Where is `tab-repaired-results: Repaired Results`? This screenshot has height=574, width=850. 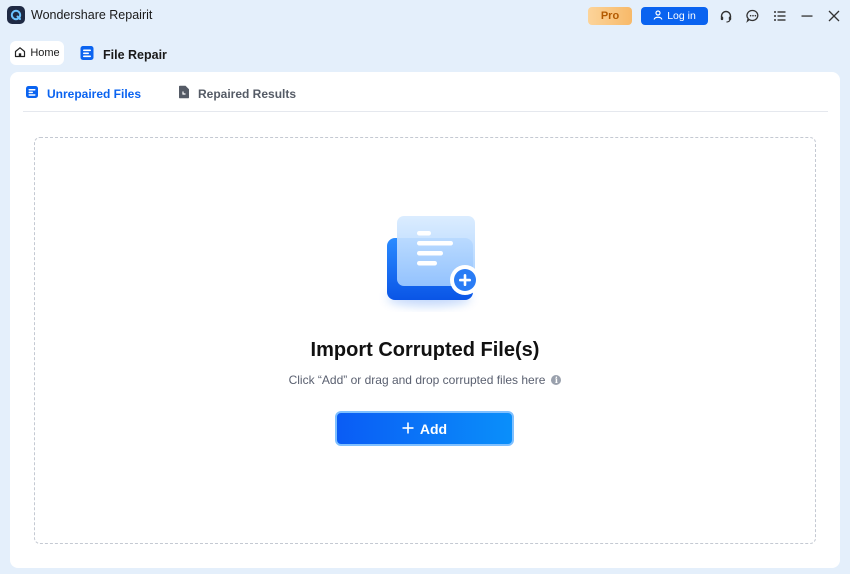
tab-repaired-results: Repaired Results is located at coordinates (237, 93).